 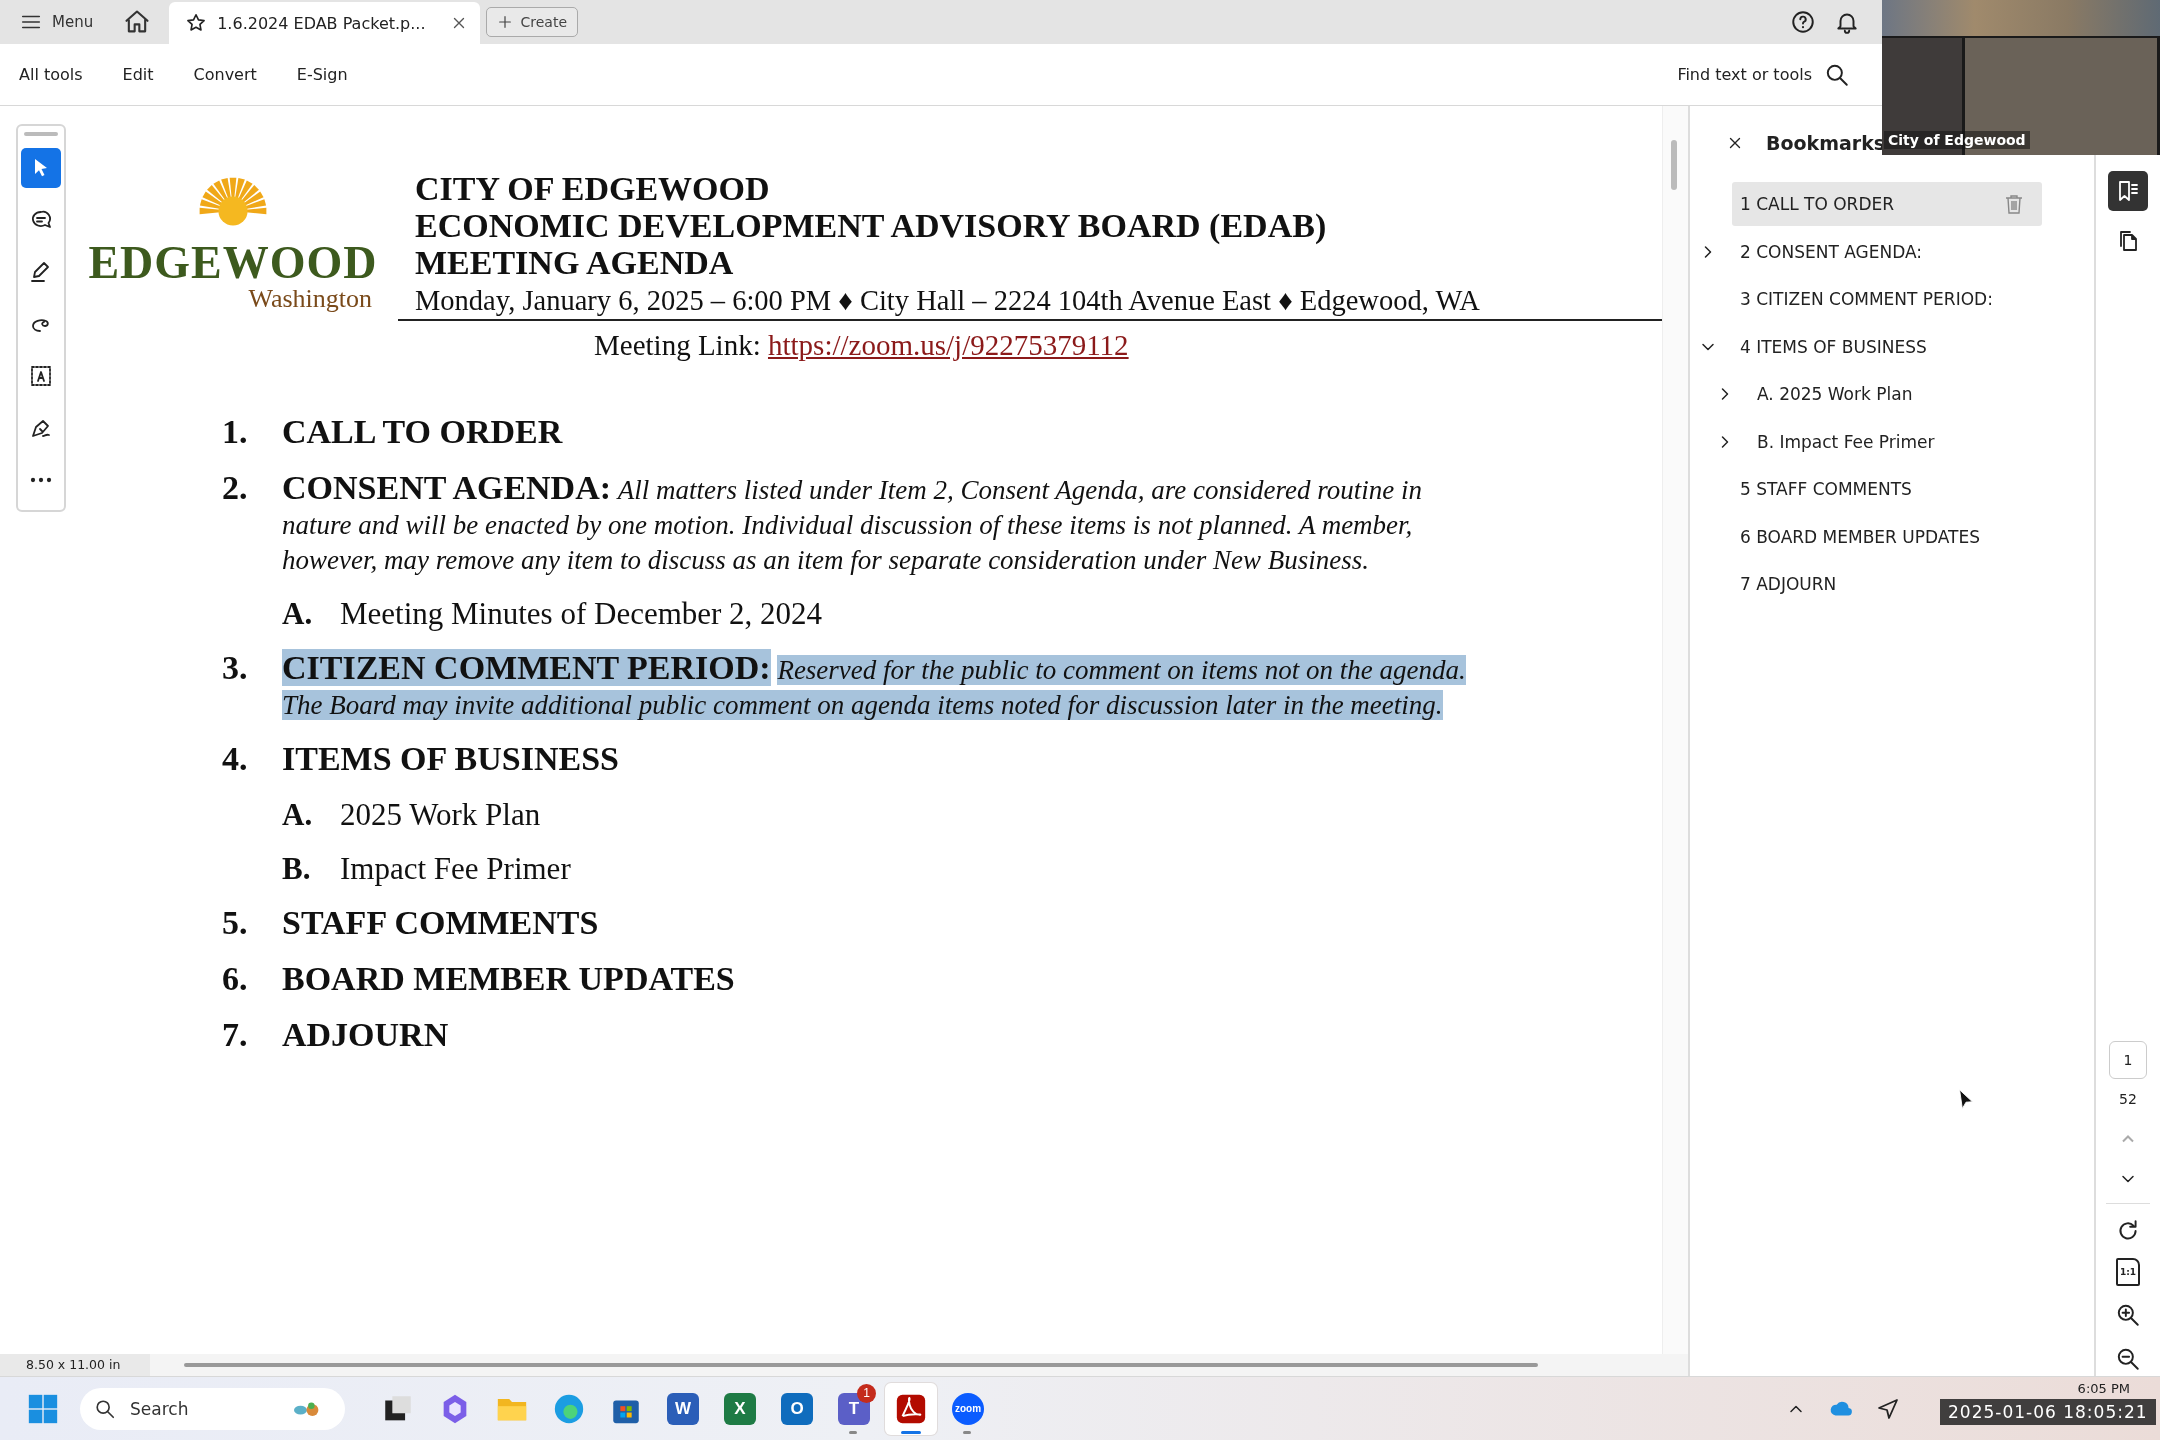 What do you see at coordinates (297, 869) in the screenshot?
I see `item-letter: B.` at bounding box center [297, 869].